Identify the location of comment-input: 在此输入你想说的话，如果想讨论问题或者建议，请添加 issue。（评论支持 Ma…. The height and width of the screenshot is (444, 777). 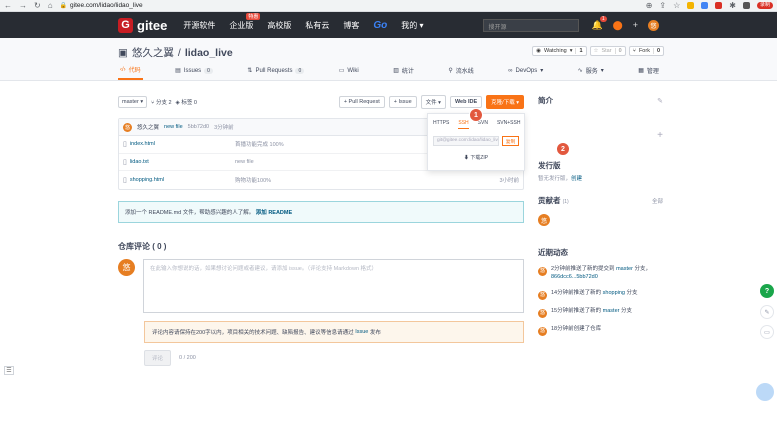
(333, 285).